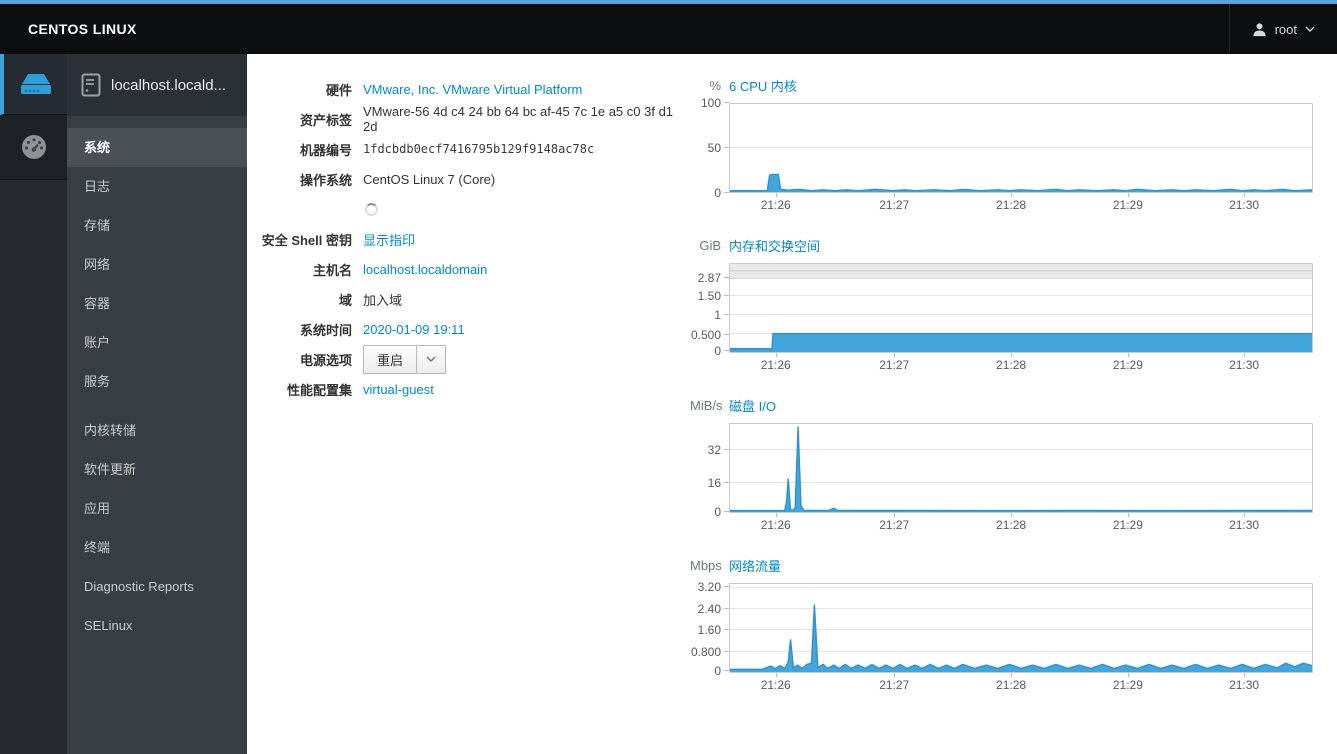 This screenshot has width=1337, height=754. I want to click on cpu-chart-unit: %, so click(715, 85).